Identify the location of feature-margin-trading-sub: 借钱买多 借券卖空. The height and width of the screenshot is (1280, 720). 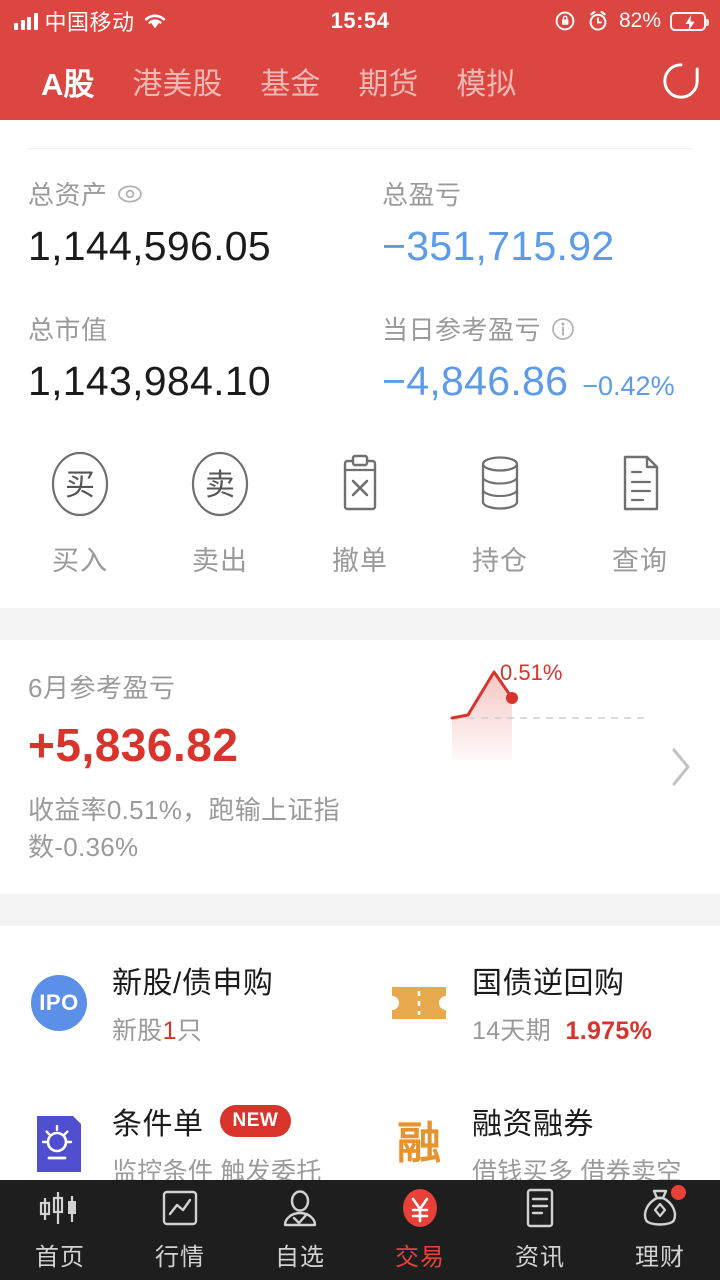
(577, 1169).